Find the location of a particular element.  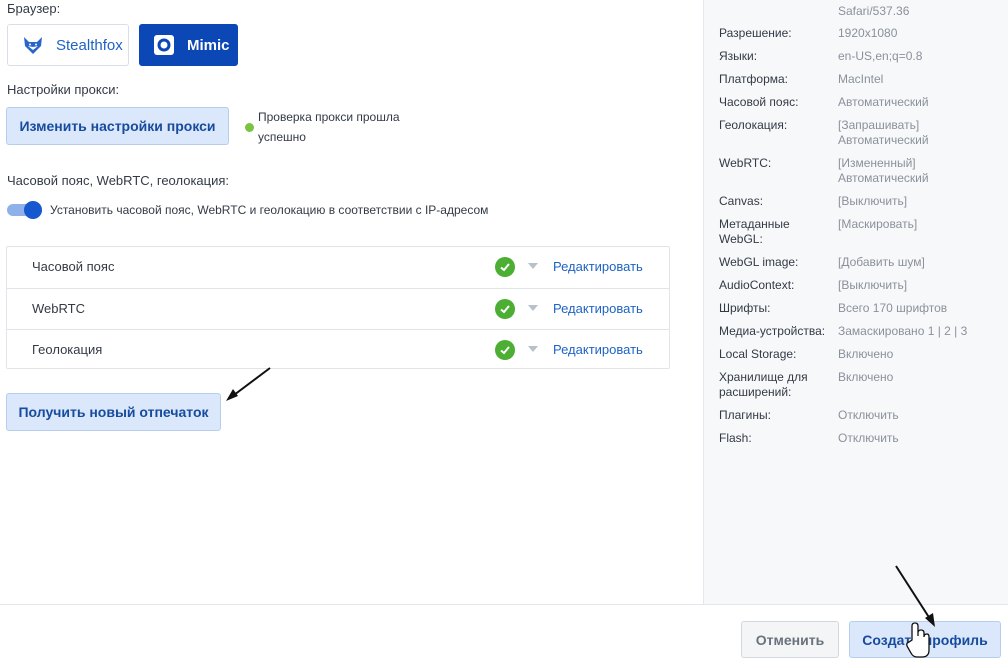

toggle-knob is located at coordinates (33, 210).